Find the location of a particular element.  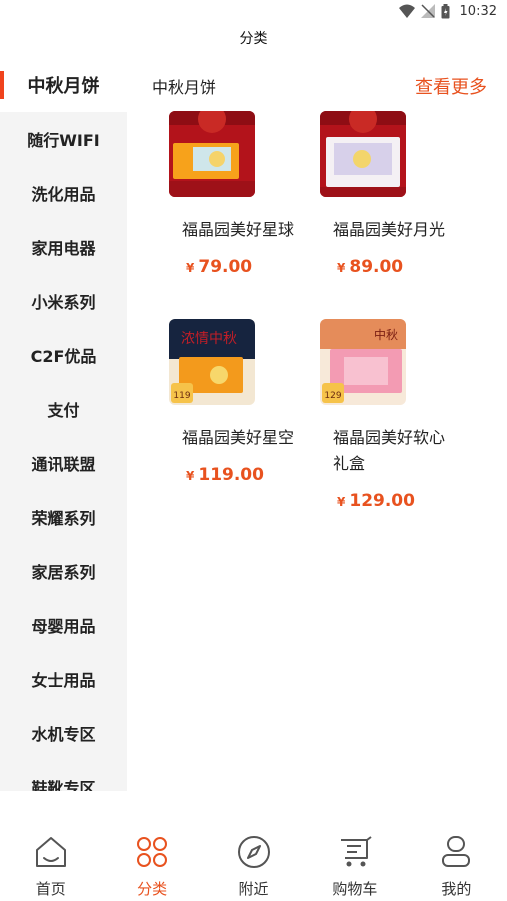

sidebar-item-label: 家用电器 is located at coordinates (63, 248).